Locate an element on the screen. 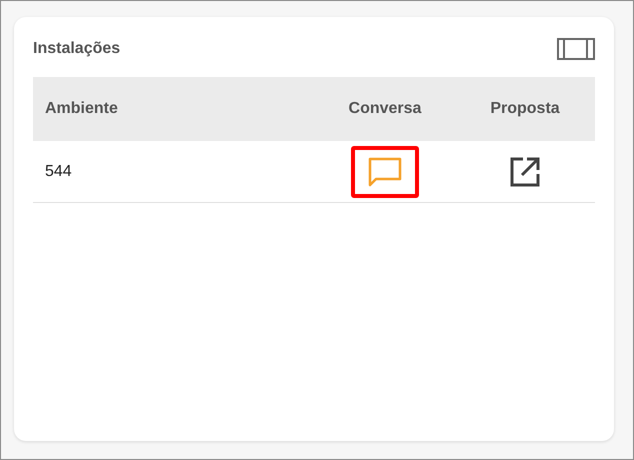 The image size is (634, 460). chat-icon is located at coordinates (385, 171).